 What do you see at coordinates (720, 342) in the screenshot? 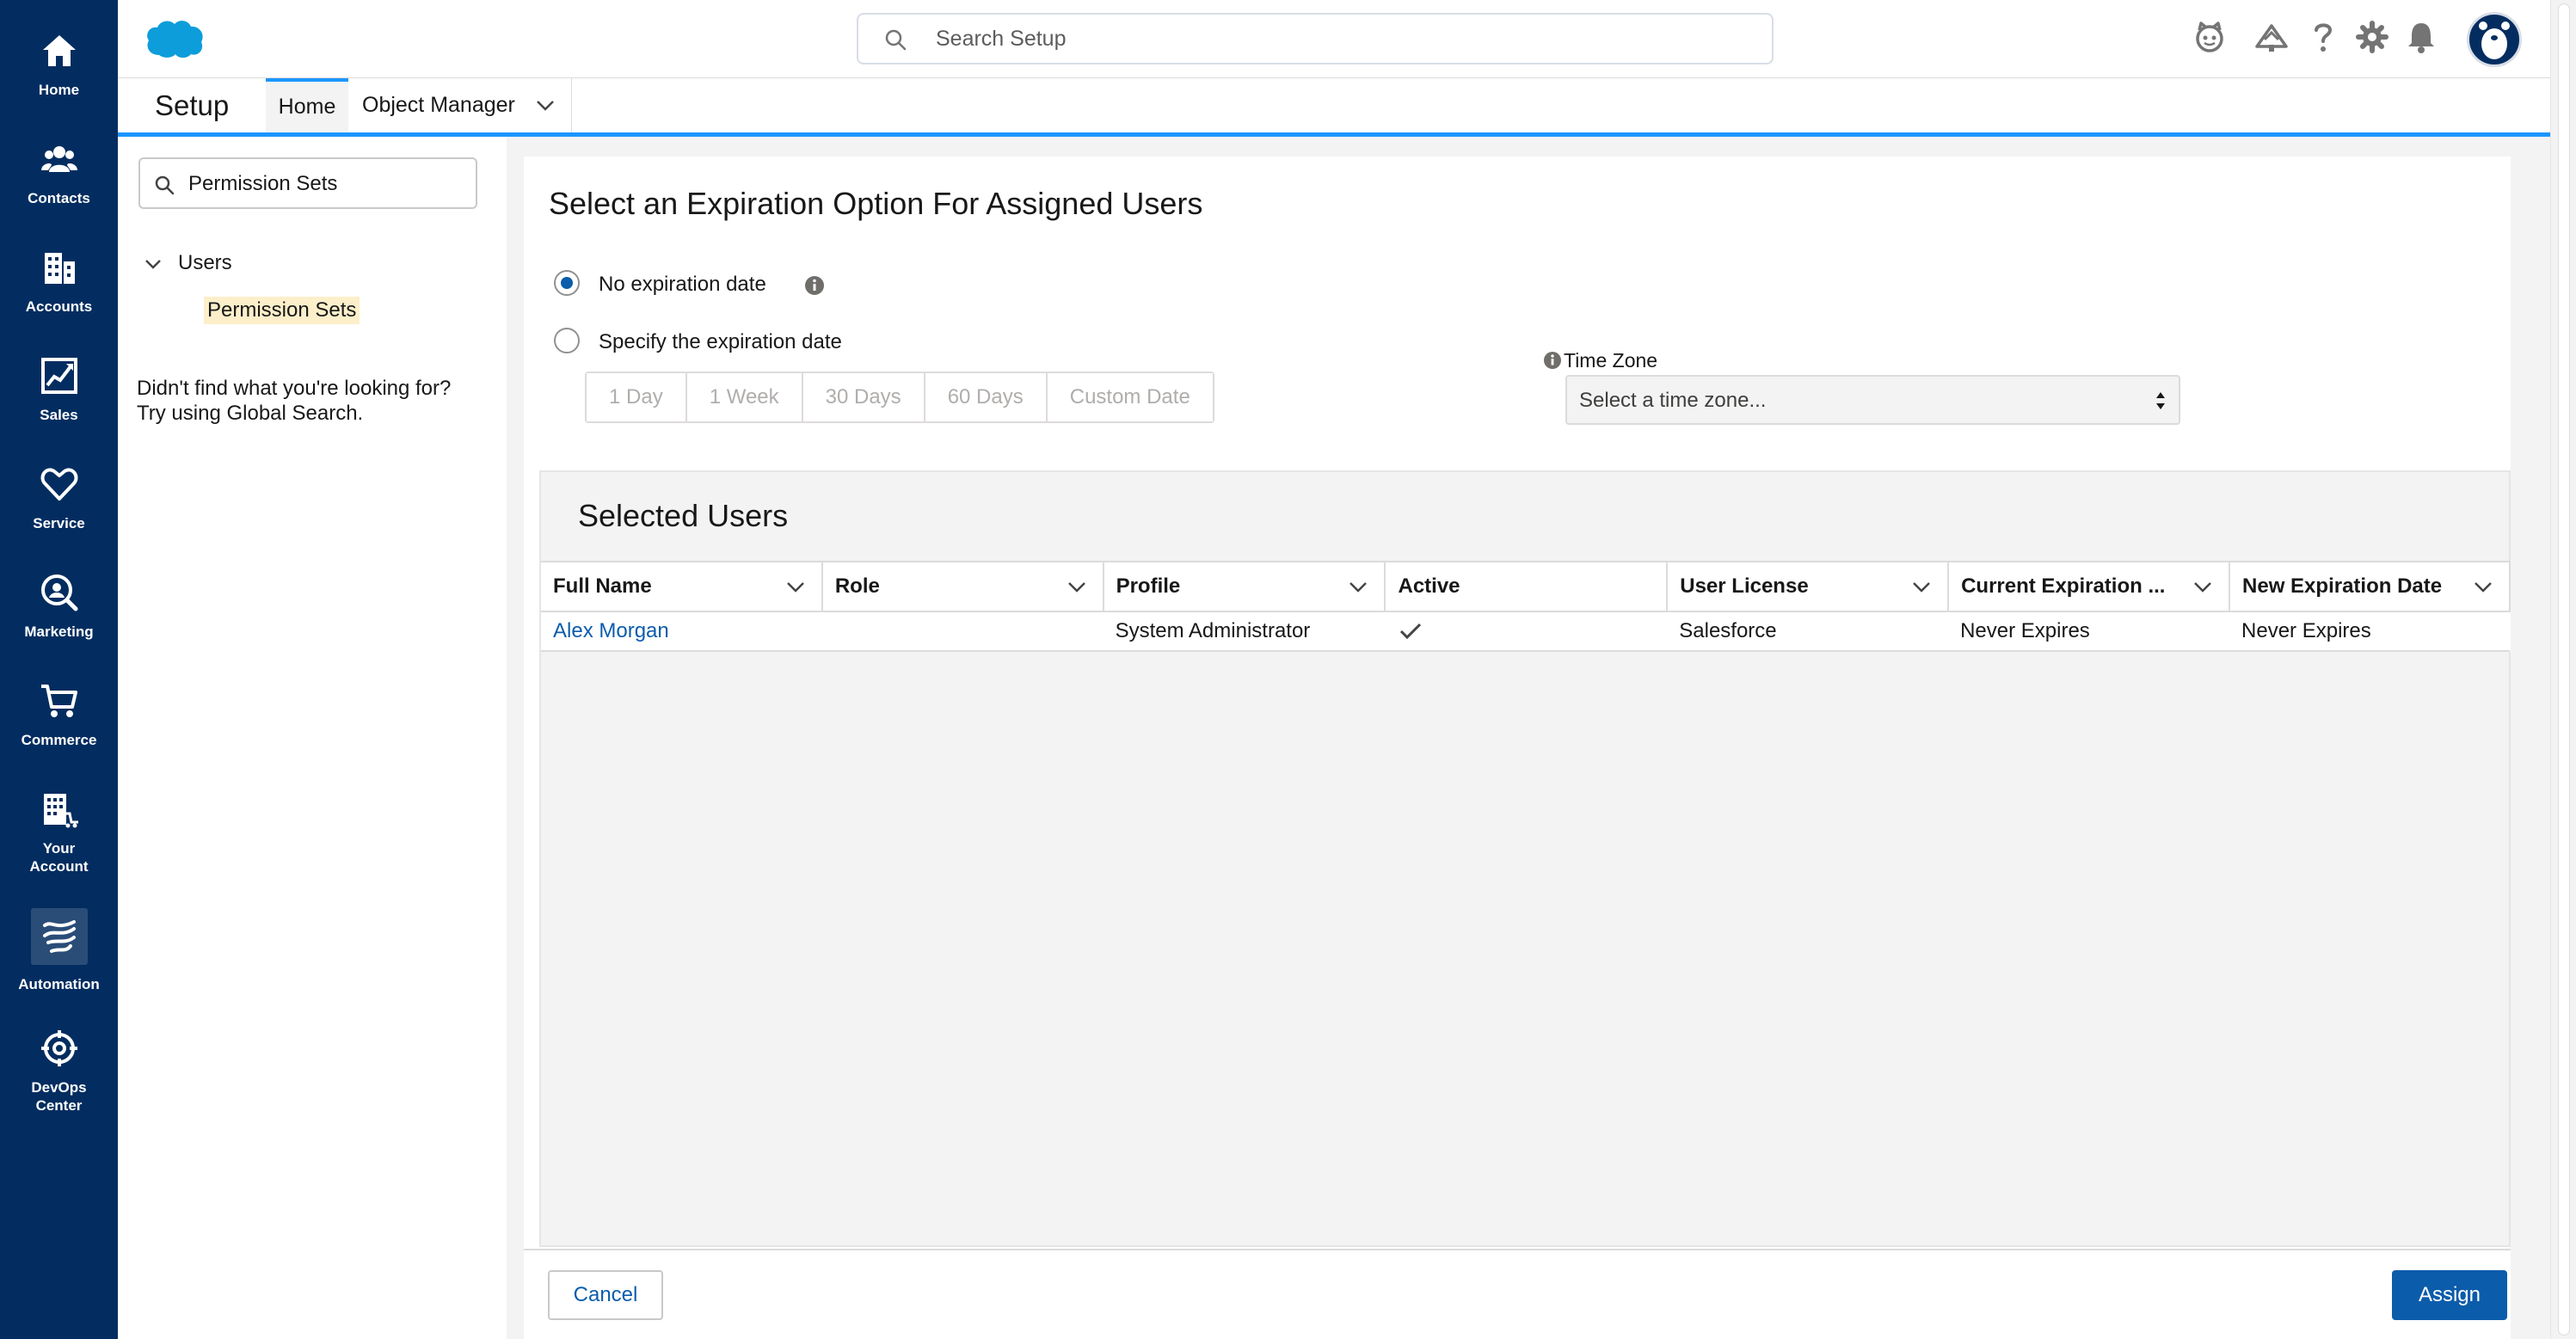
I see `radio-label: Specify the expiration date` at bounding box center [720, 342].